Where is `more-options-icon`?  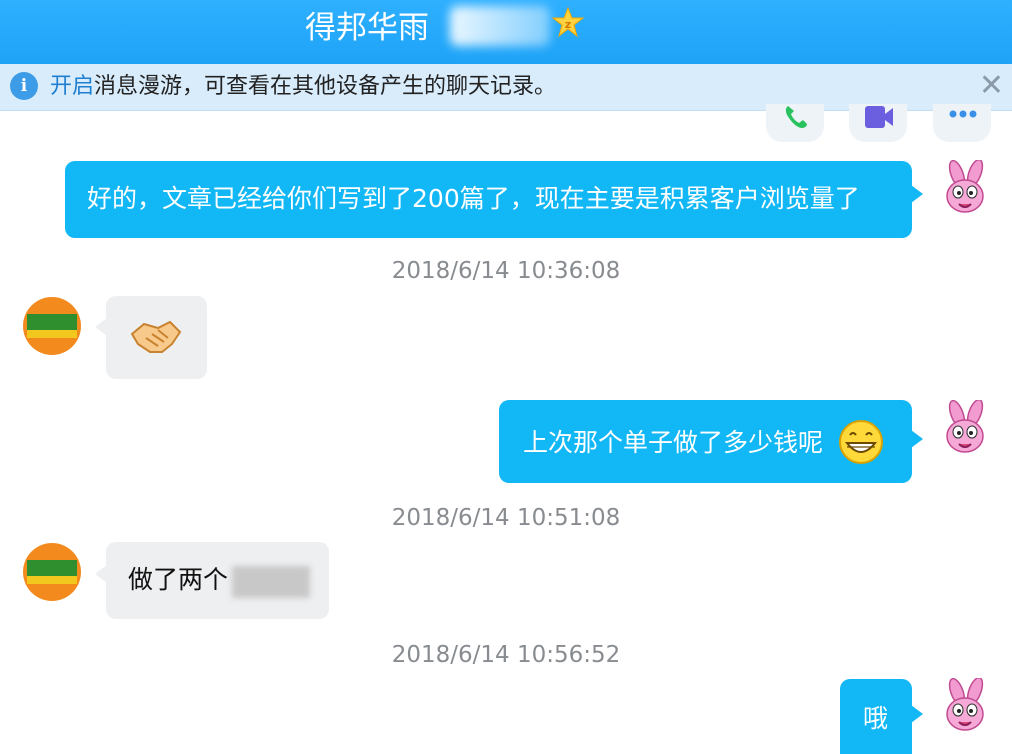 more-options-icon is located at coordinates (963, 114).